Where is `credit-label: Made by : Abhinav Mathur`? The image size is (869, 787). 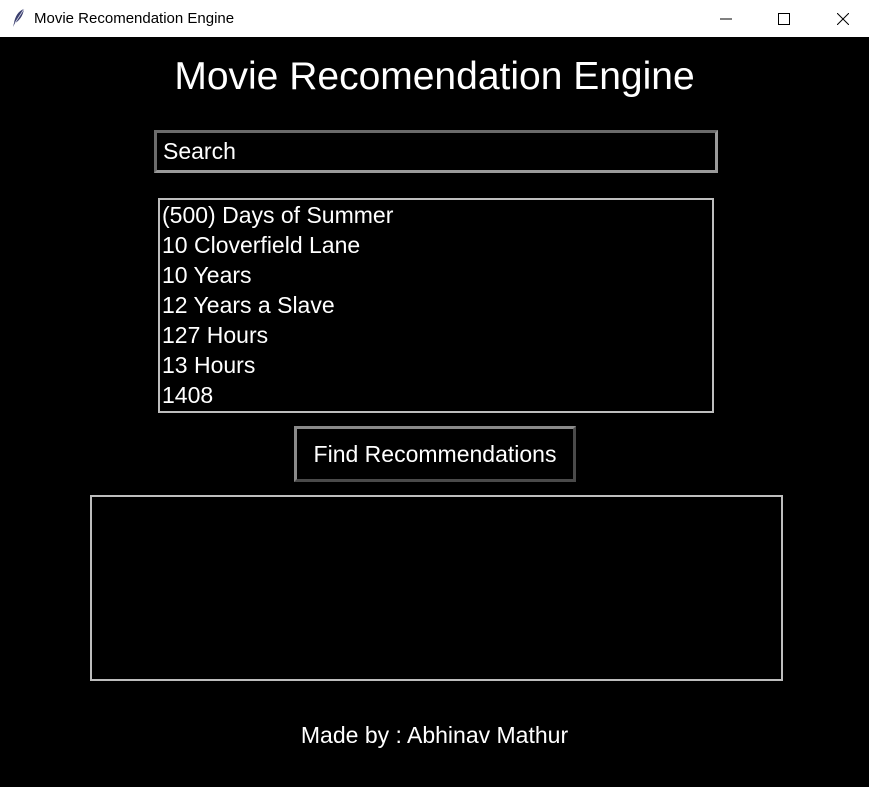
credit-label: Made by : Abhinav Mathur is located at coordinates (434, 735).